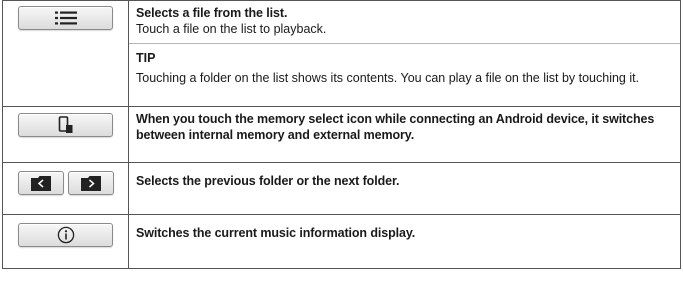 The width and height of the screenshot is (683, 295). What do you see at coordinates (212, 13) in the screenshot?
I see `row-heading: Selects a file from the list.` at bounding box center [212, 13].